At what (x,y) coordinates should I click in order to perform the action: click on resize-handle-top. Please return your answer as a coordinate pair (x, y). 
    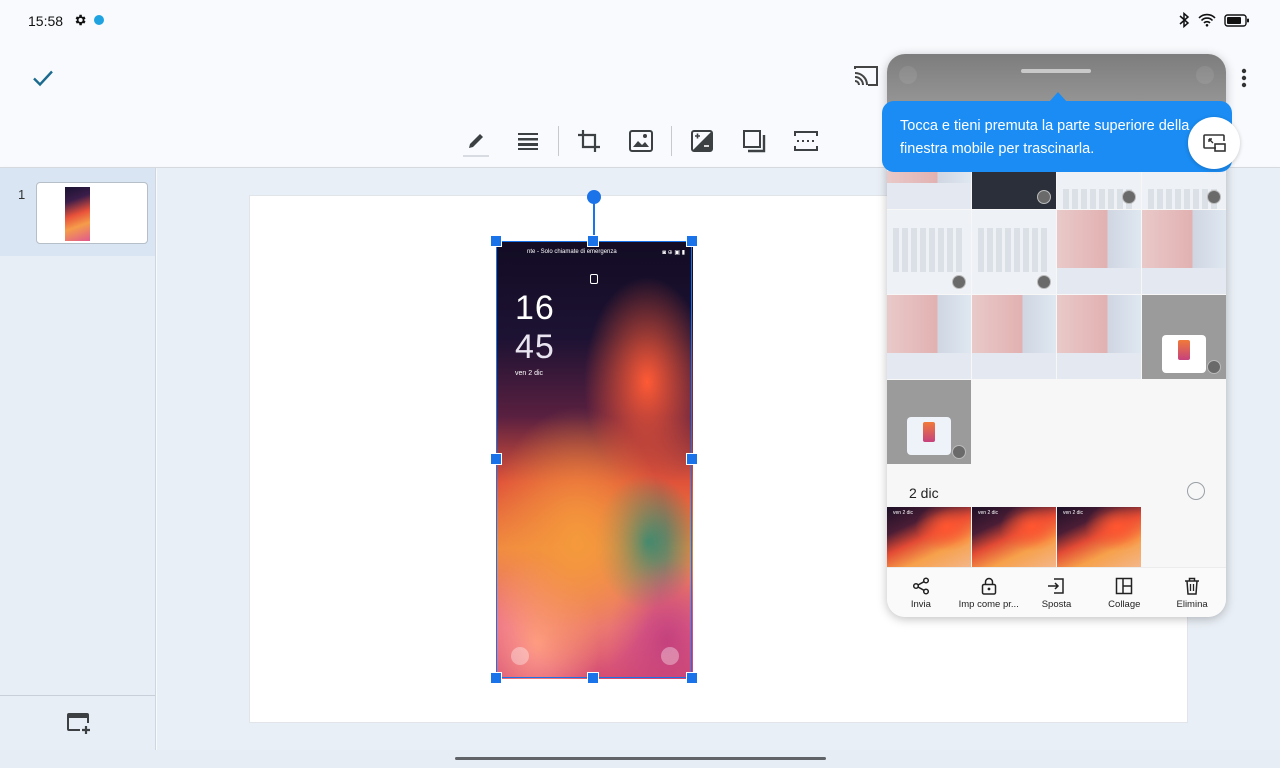
    Looking at the image, I should click on (593, 241).